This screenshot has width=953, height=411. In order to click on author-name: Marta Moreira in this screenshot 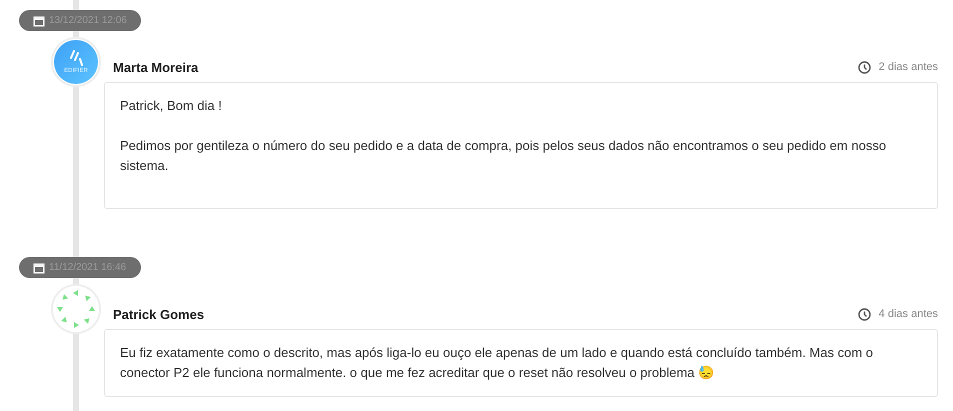, I will do `click(155, 67)`.